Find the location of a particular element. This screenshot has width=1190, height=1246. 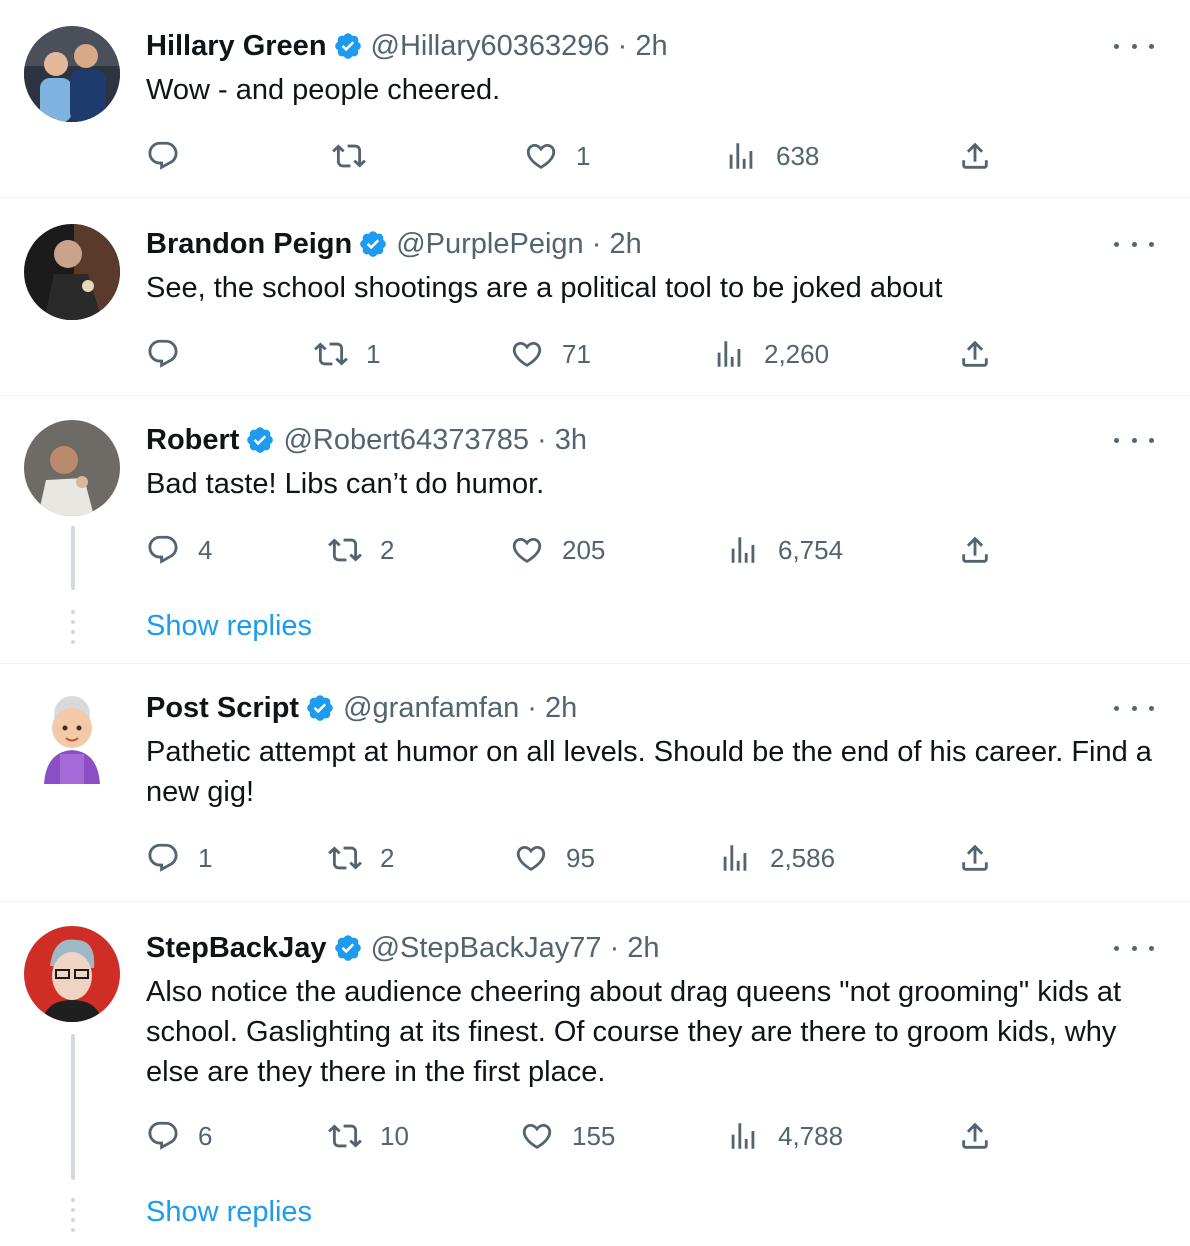

views-button: 638 is located at coordinates (771, 156).